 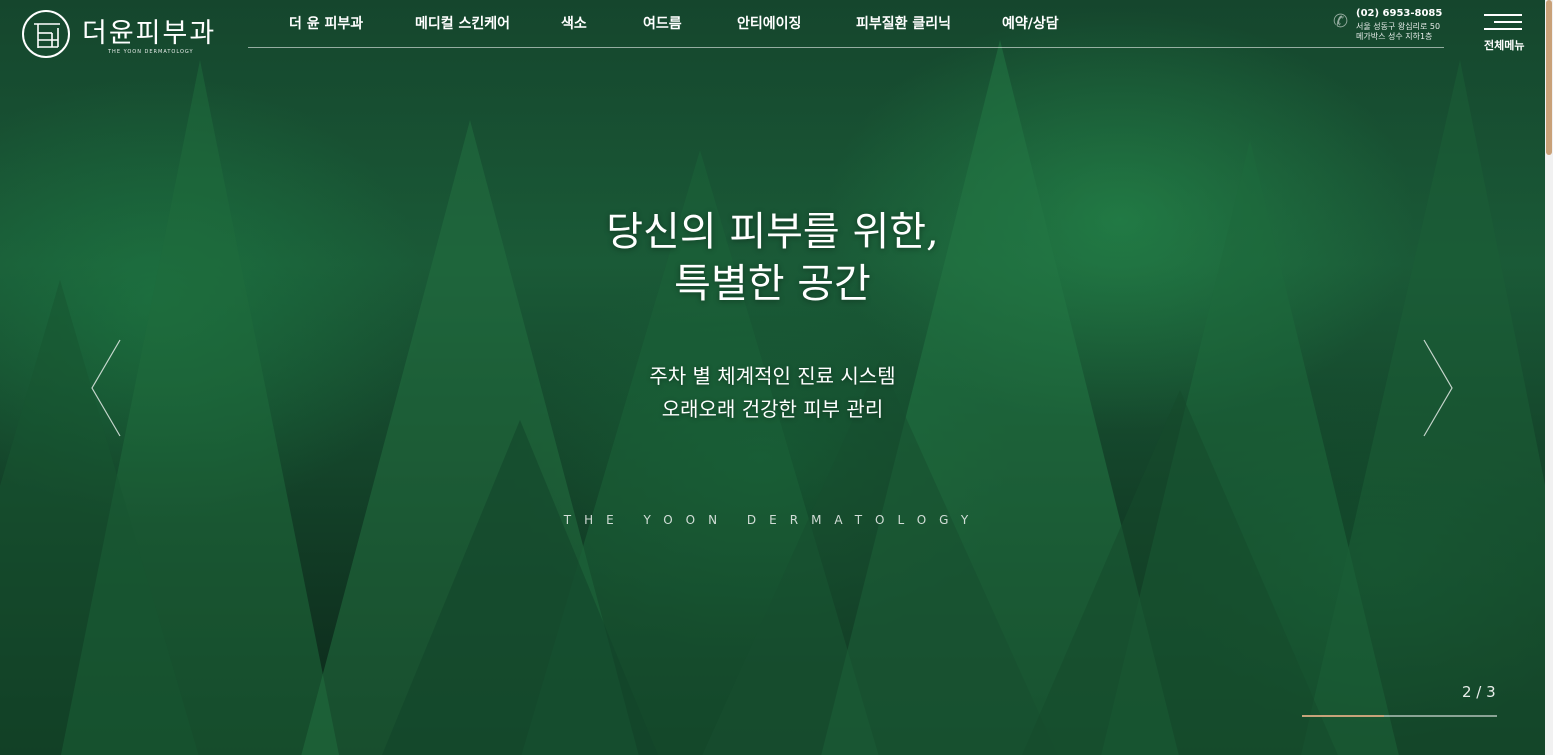 I want to click on contact-address: 서울 성동구 왕십리로 50 메가박스 성수 지하1층, so click(x=1398, y=32).